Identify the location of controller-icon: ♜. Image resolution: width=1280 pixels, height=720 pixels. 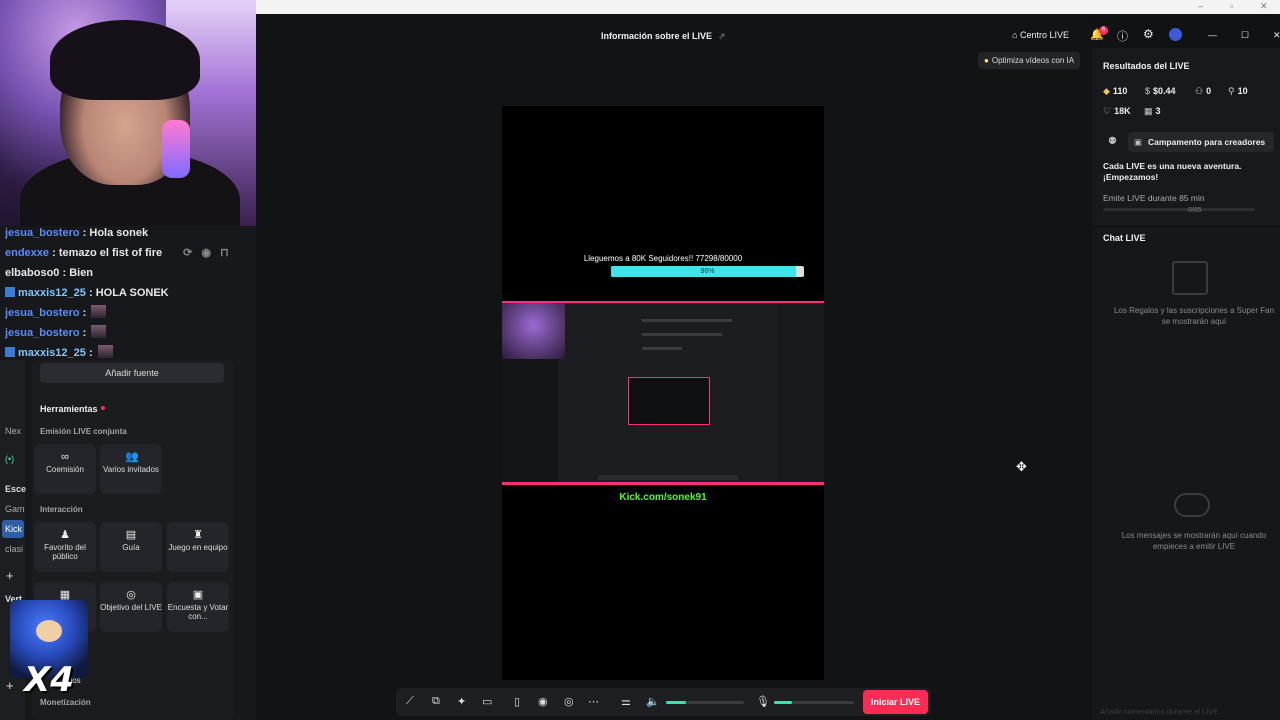
(198, 535).